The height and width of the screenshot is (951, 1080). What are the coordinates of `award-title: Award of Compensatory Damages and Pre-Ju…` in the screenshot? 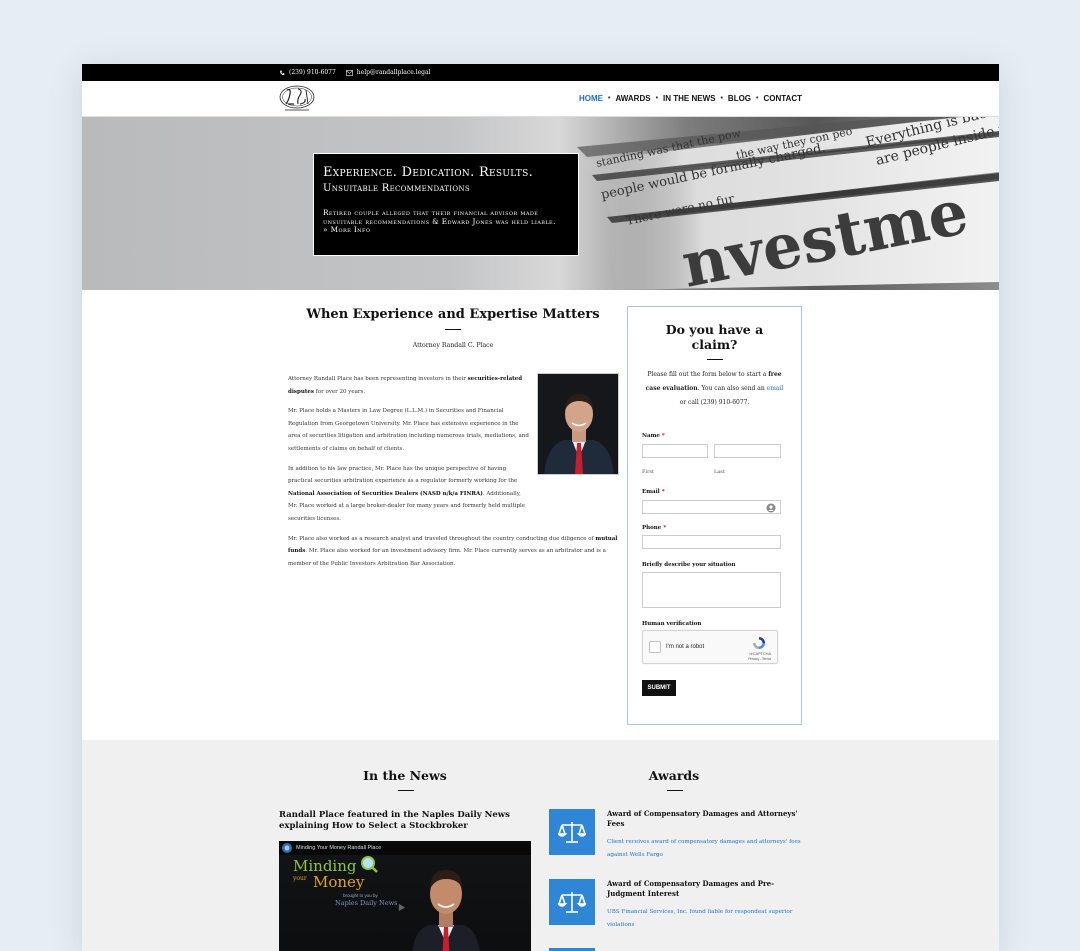 It's located at (691, 888).